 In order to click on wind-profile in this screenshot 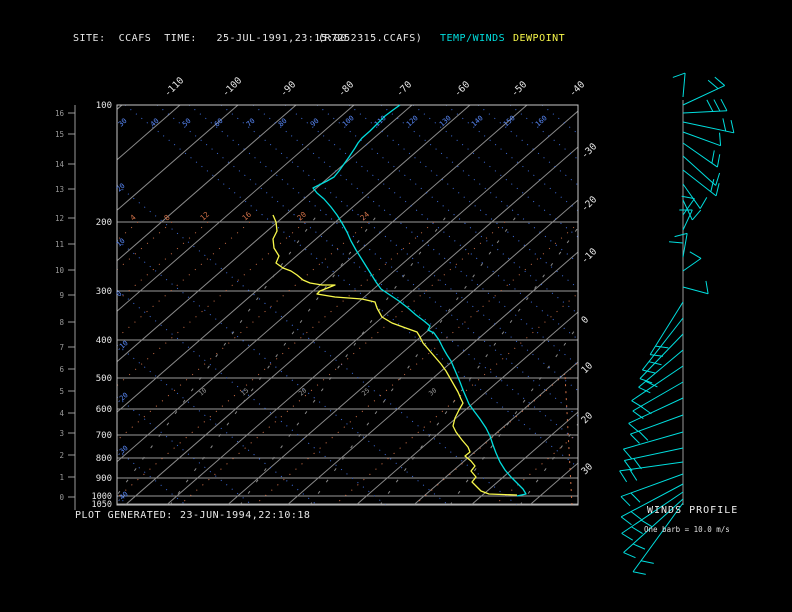, I will do `click(677, 323)`.